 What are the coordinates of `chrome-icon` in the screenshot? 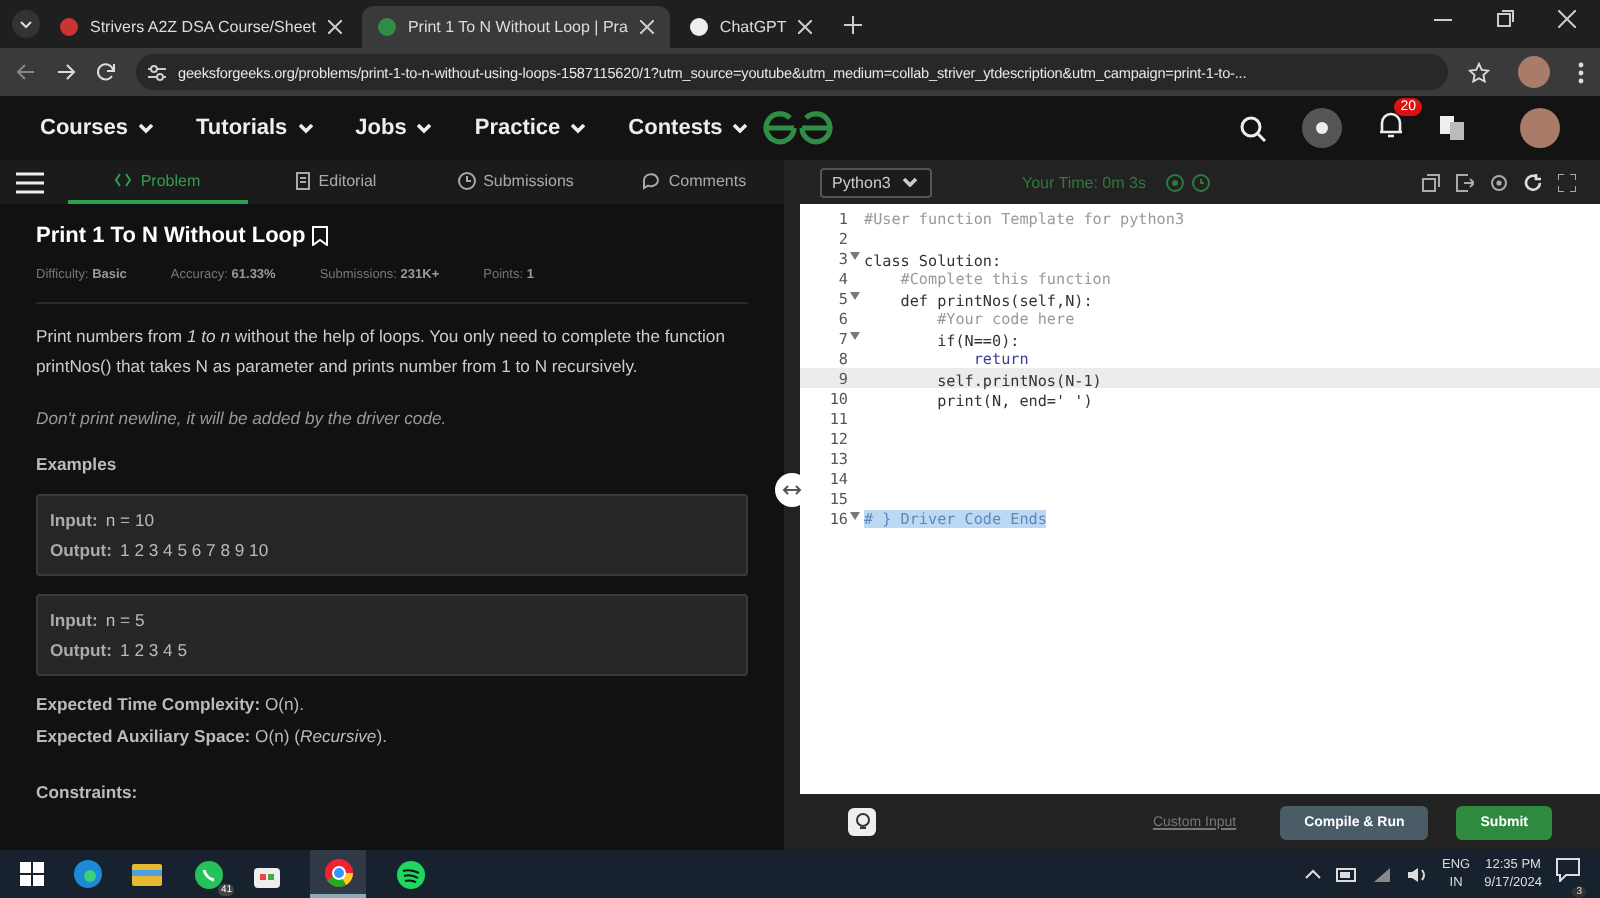 It's located at (338, 872).